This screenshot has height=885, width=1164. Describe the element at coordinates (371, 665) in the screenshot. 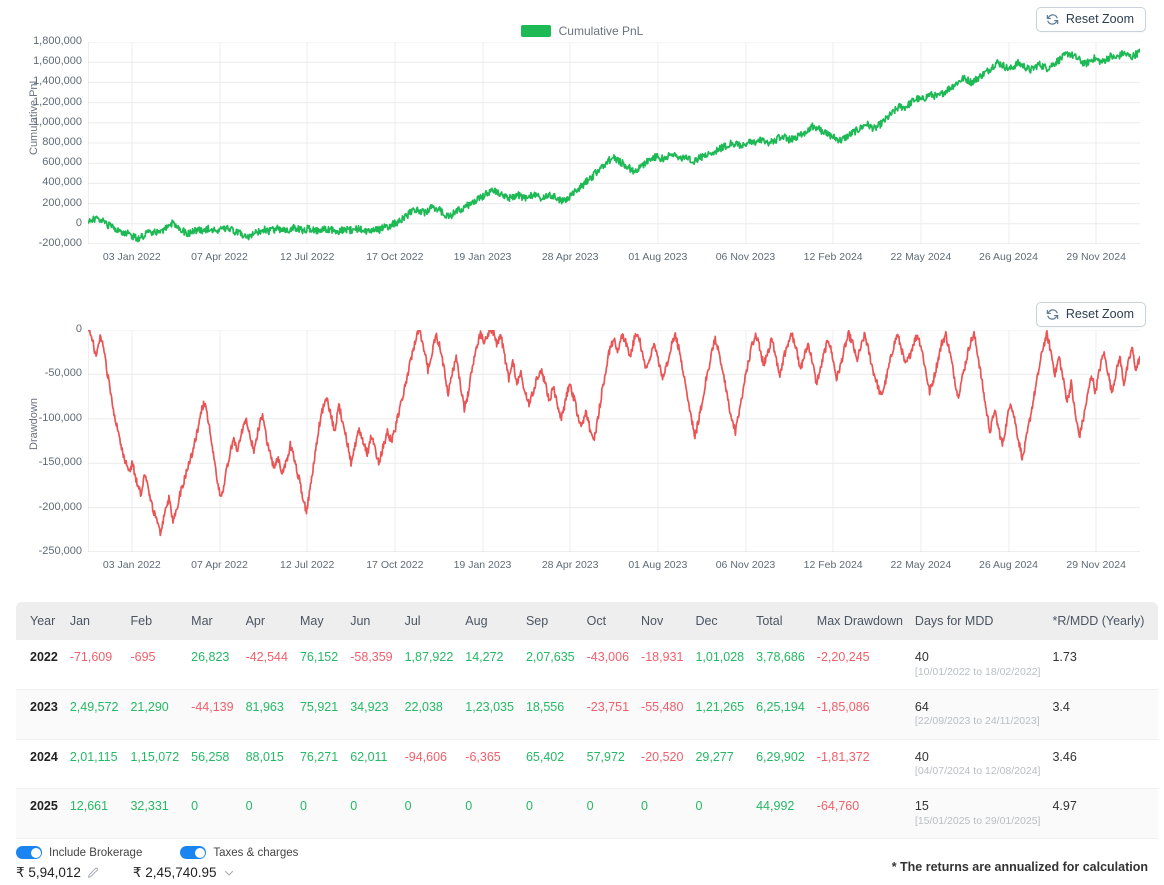

I see `cell-month-pnl: -58,359` at that location.